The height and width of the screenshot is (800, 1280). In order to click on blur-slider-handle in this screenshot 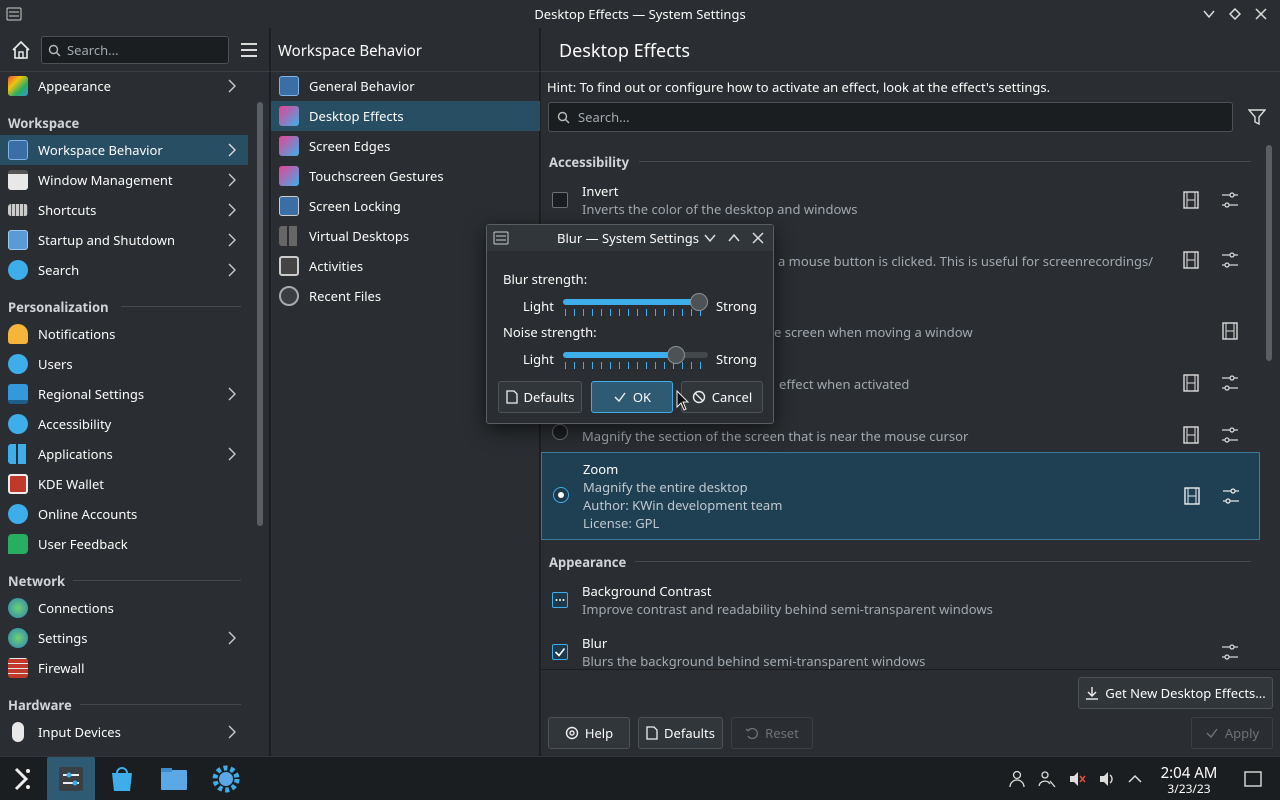, I will do `click(699, 302)`.